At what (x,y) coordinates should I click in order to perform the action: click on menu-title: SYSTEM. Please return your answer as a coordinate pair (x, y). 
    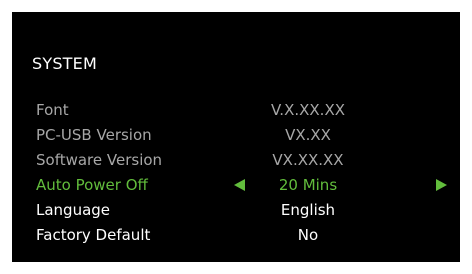
    Looking at the image, I should click on (64, 63).